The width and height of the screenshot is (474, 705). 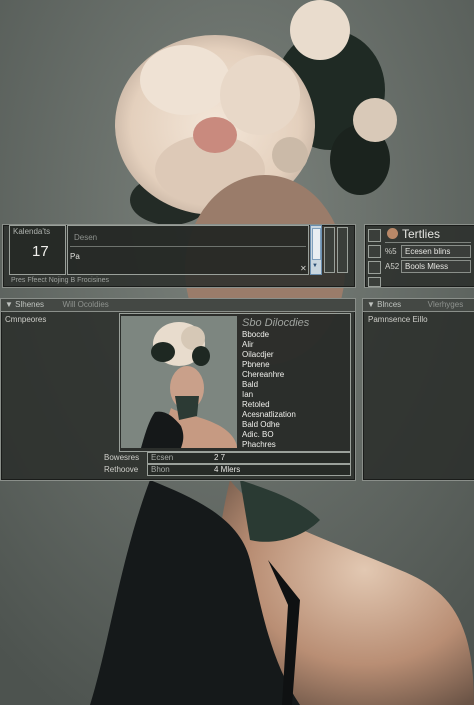 I want to click on titles-row-key: %5, so click(x=391, y=251).